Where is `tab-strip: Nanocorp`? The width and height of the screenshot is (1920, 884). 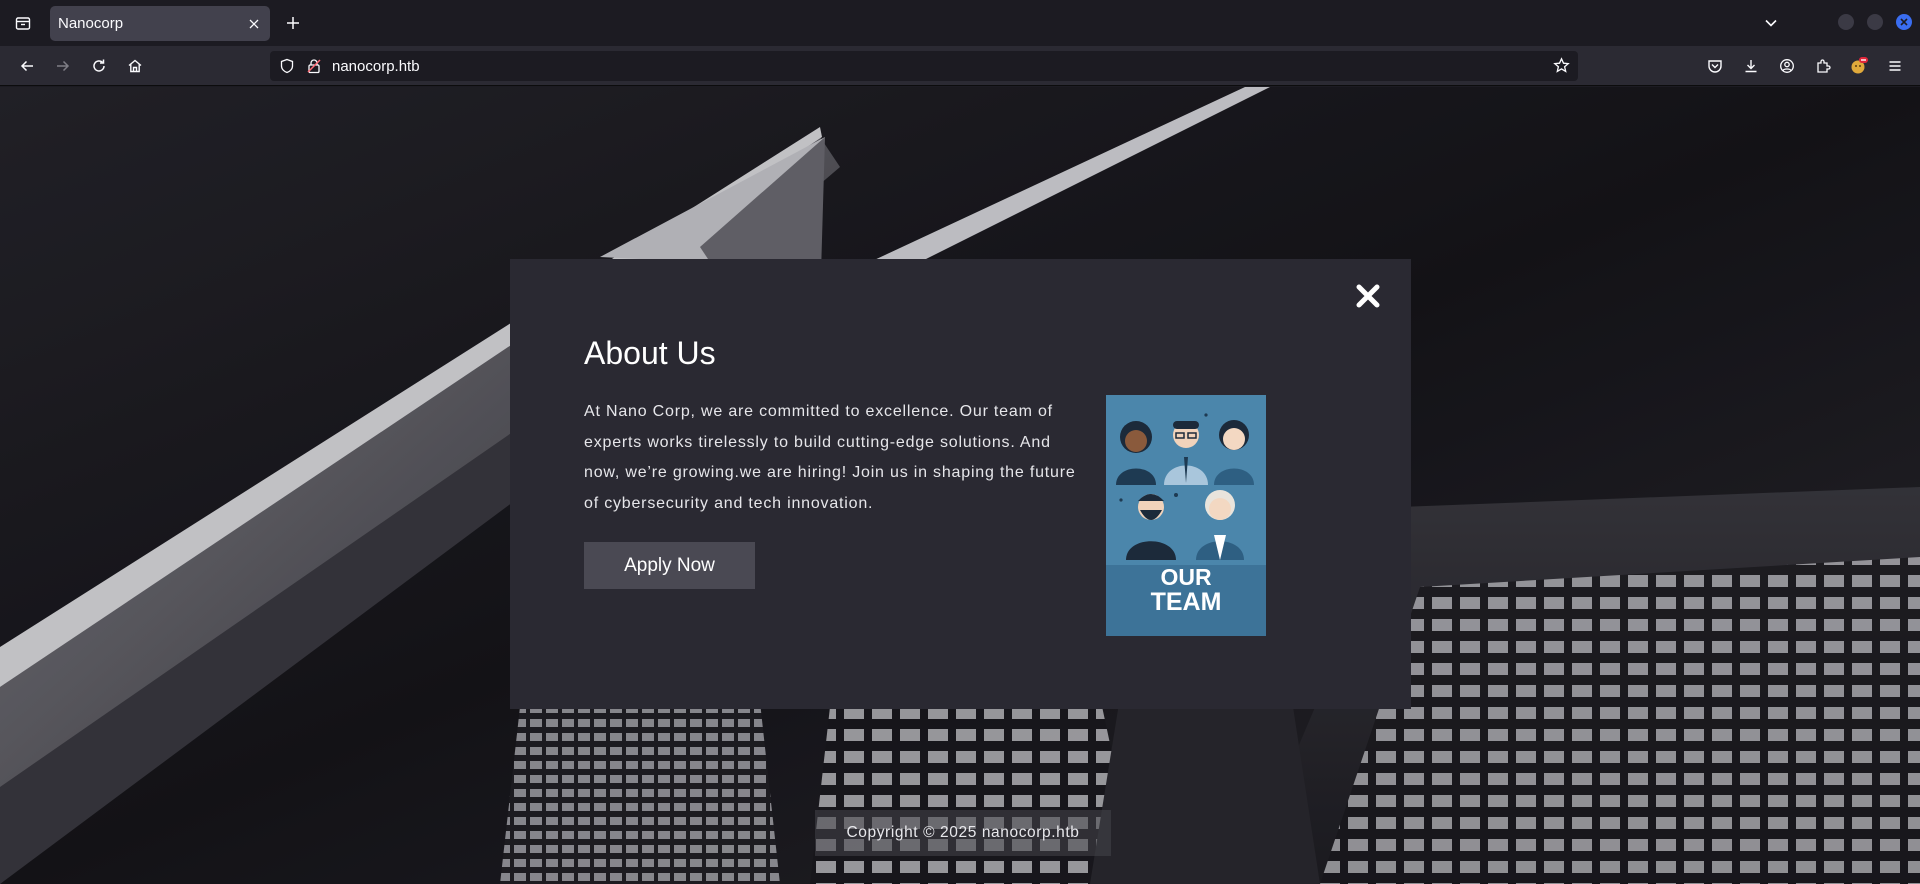 tab-strip: Nanocorp is located at coordinates (960, 23).